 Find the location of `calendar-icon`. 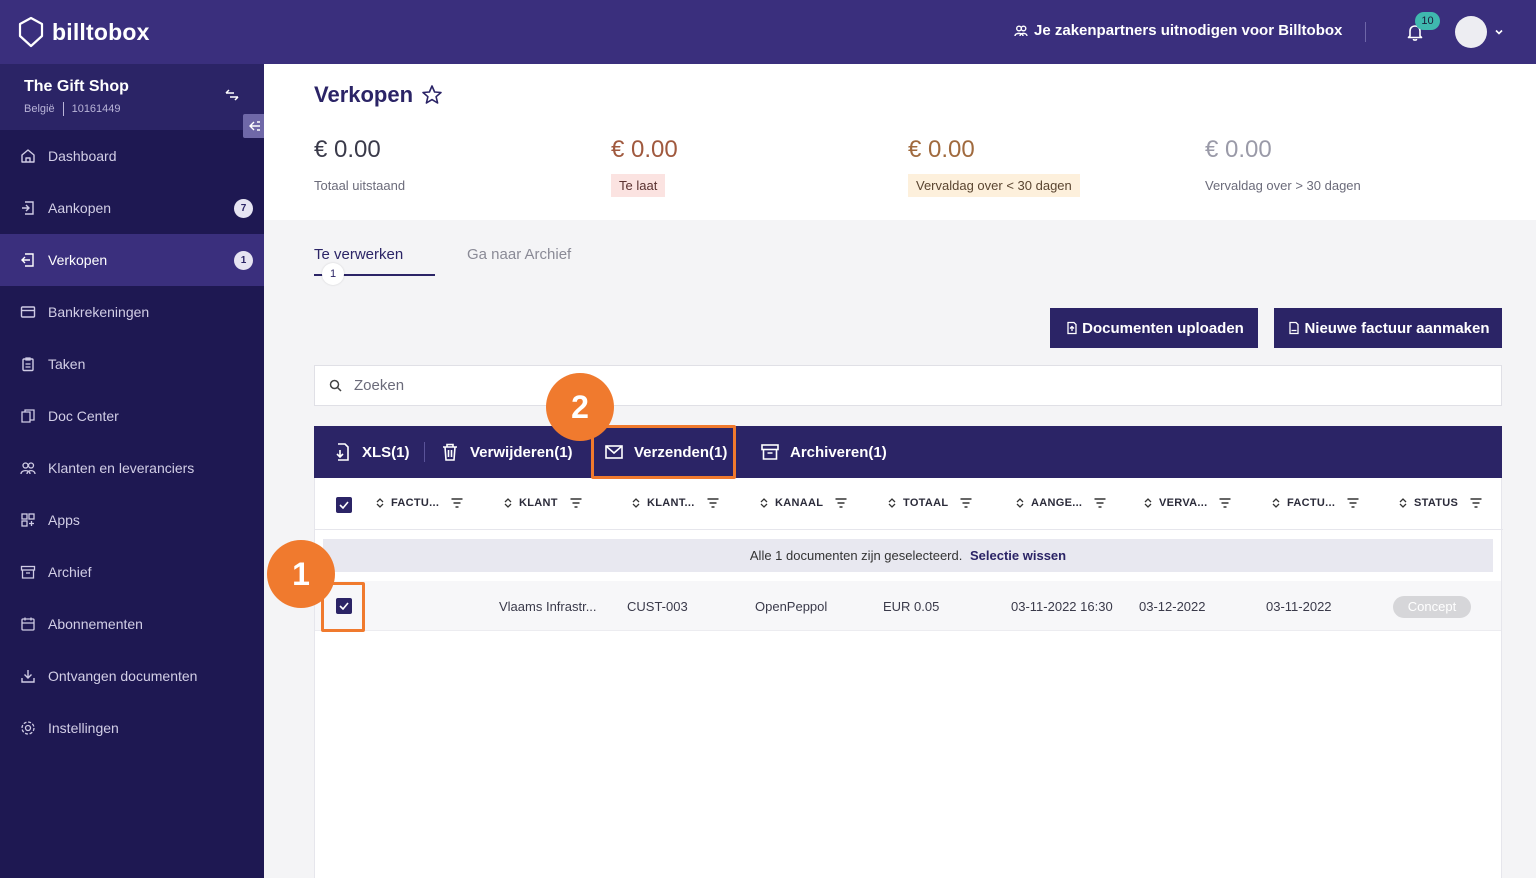

calendar-icon is located at coordinates (28, 624).